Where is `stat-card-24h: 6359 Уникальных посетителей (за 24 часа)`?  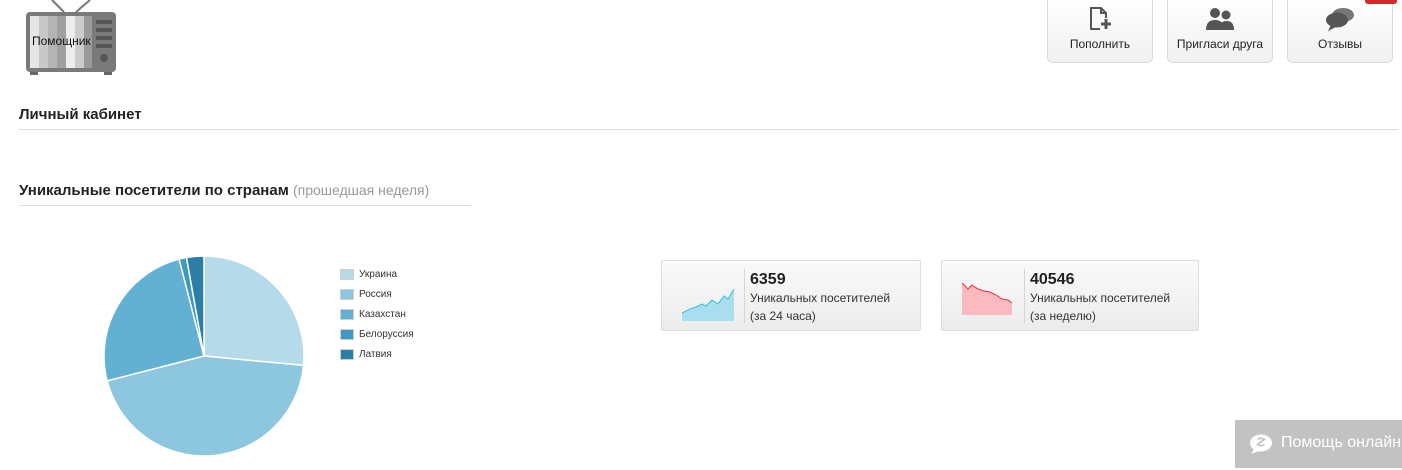
stat-card-24h: 6359 Уникальных посетителей (за 24 часа) is located at coordinates (791, 295).